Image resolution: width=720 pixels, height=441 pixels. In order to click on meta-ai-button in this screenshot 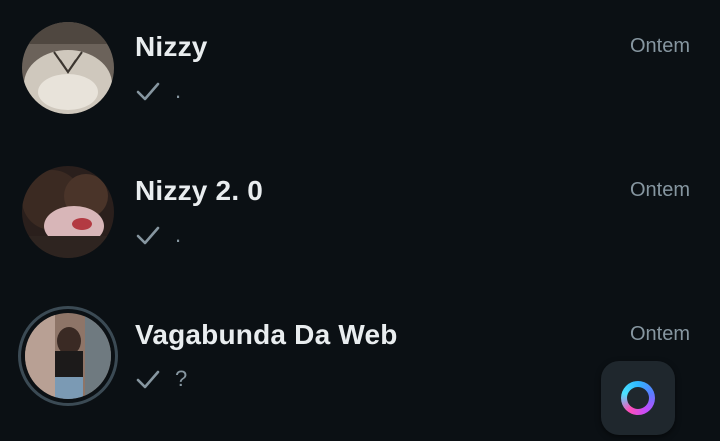, I will do `click(638, 398)`.